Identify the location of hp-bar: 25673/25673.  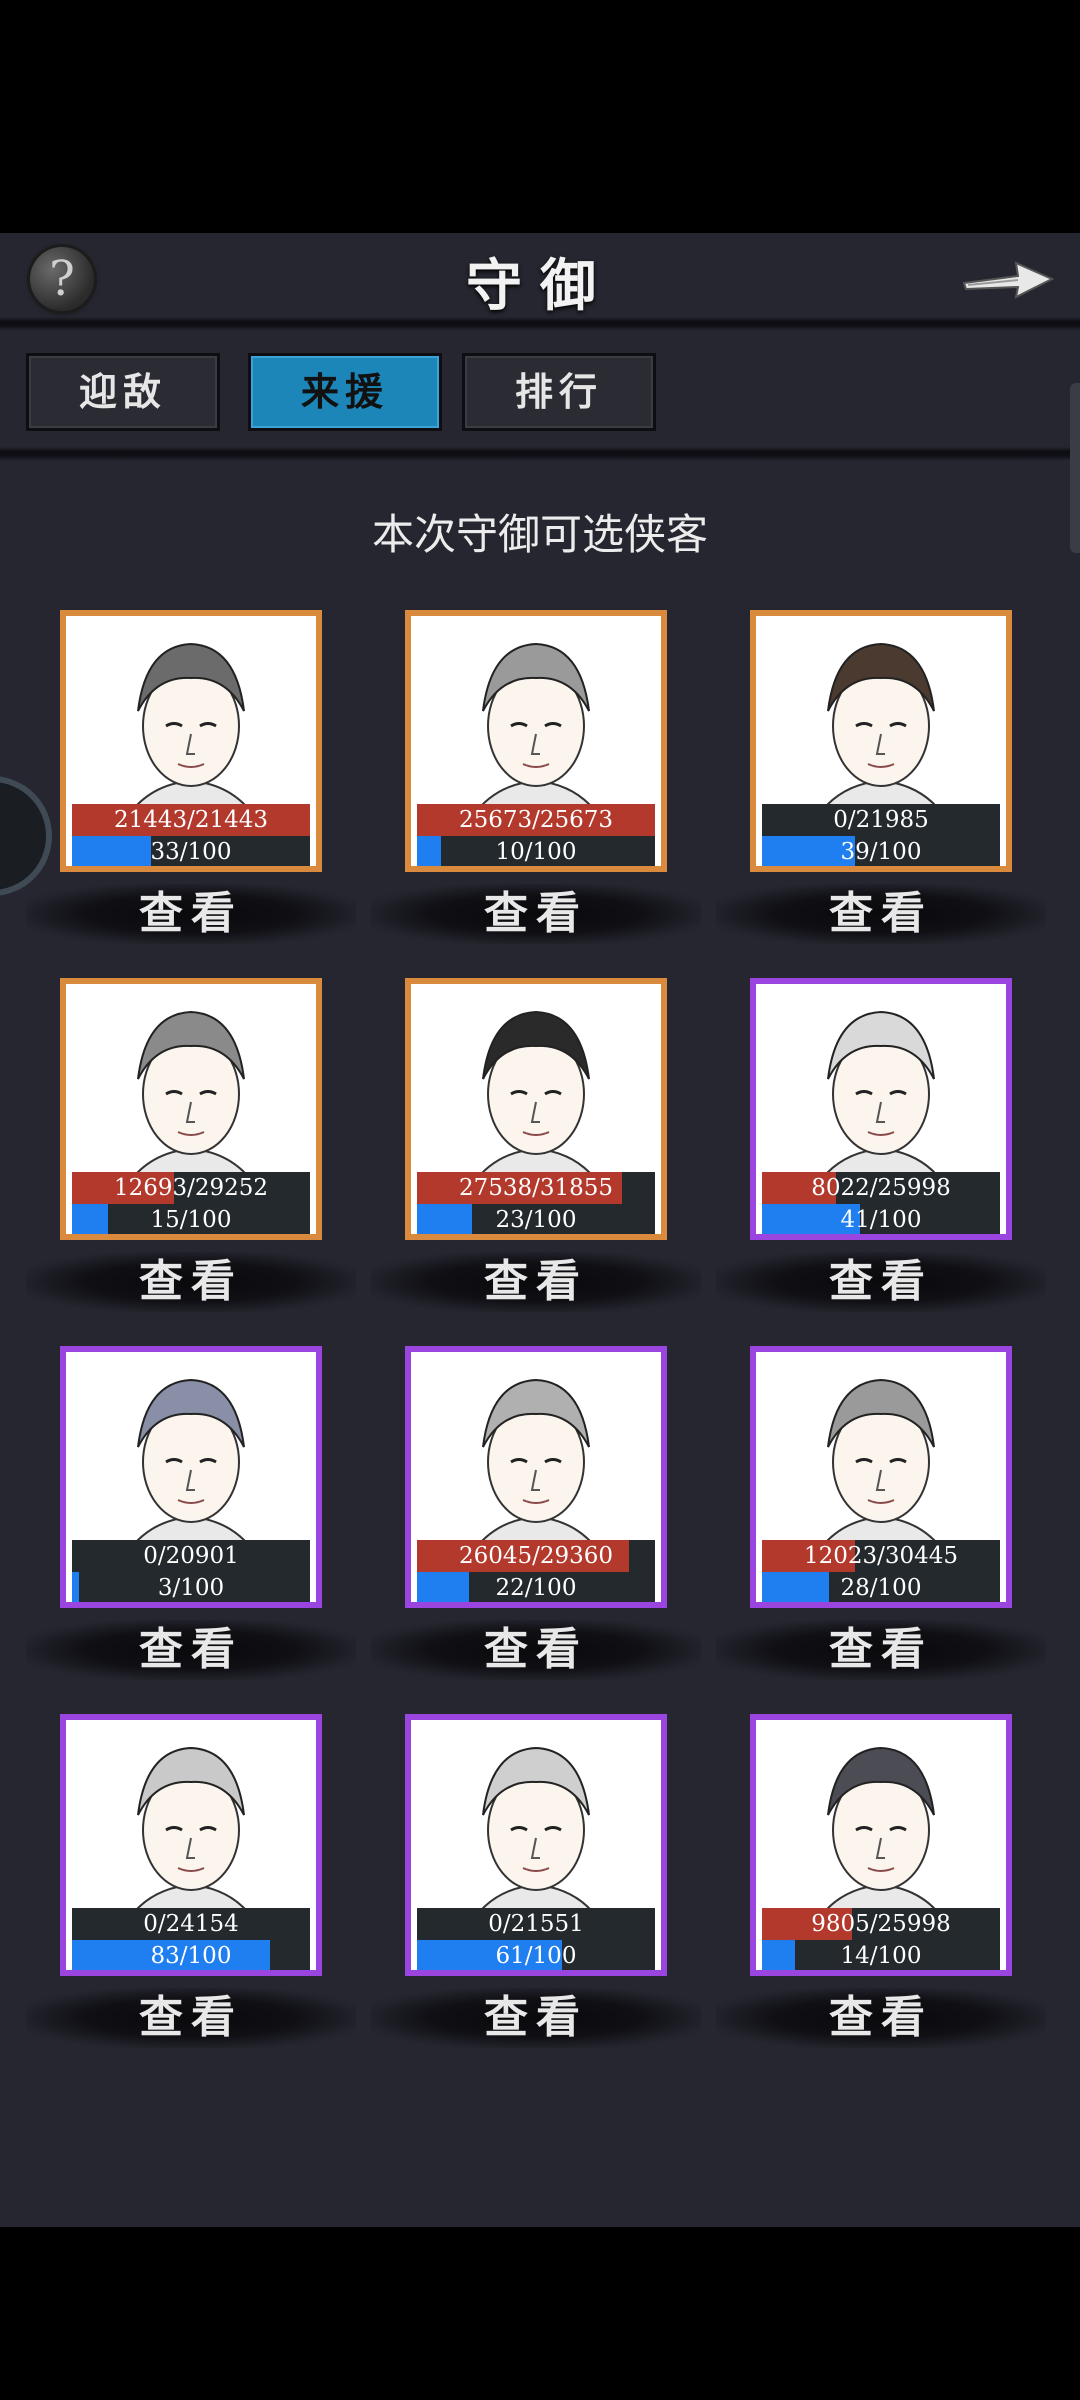
(536, 820).